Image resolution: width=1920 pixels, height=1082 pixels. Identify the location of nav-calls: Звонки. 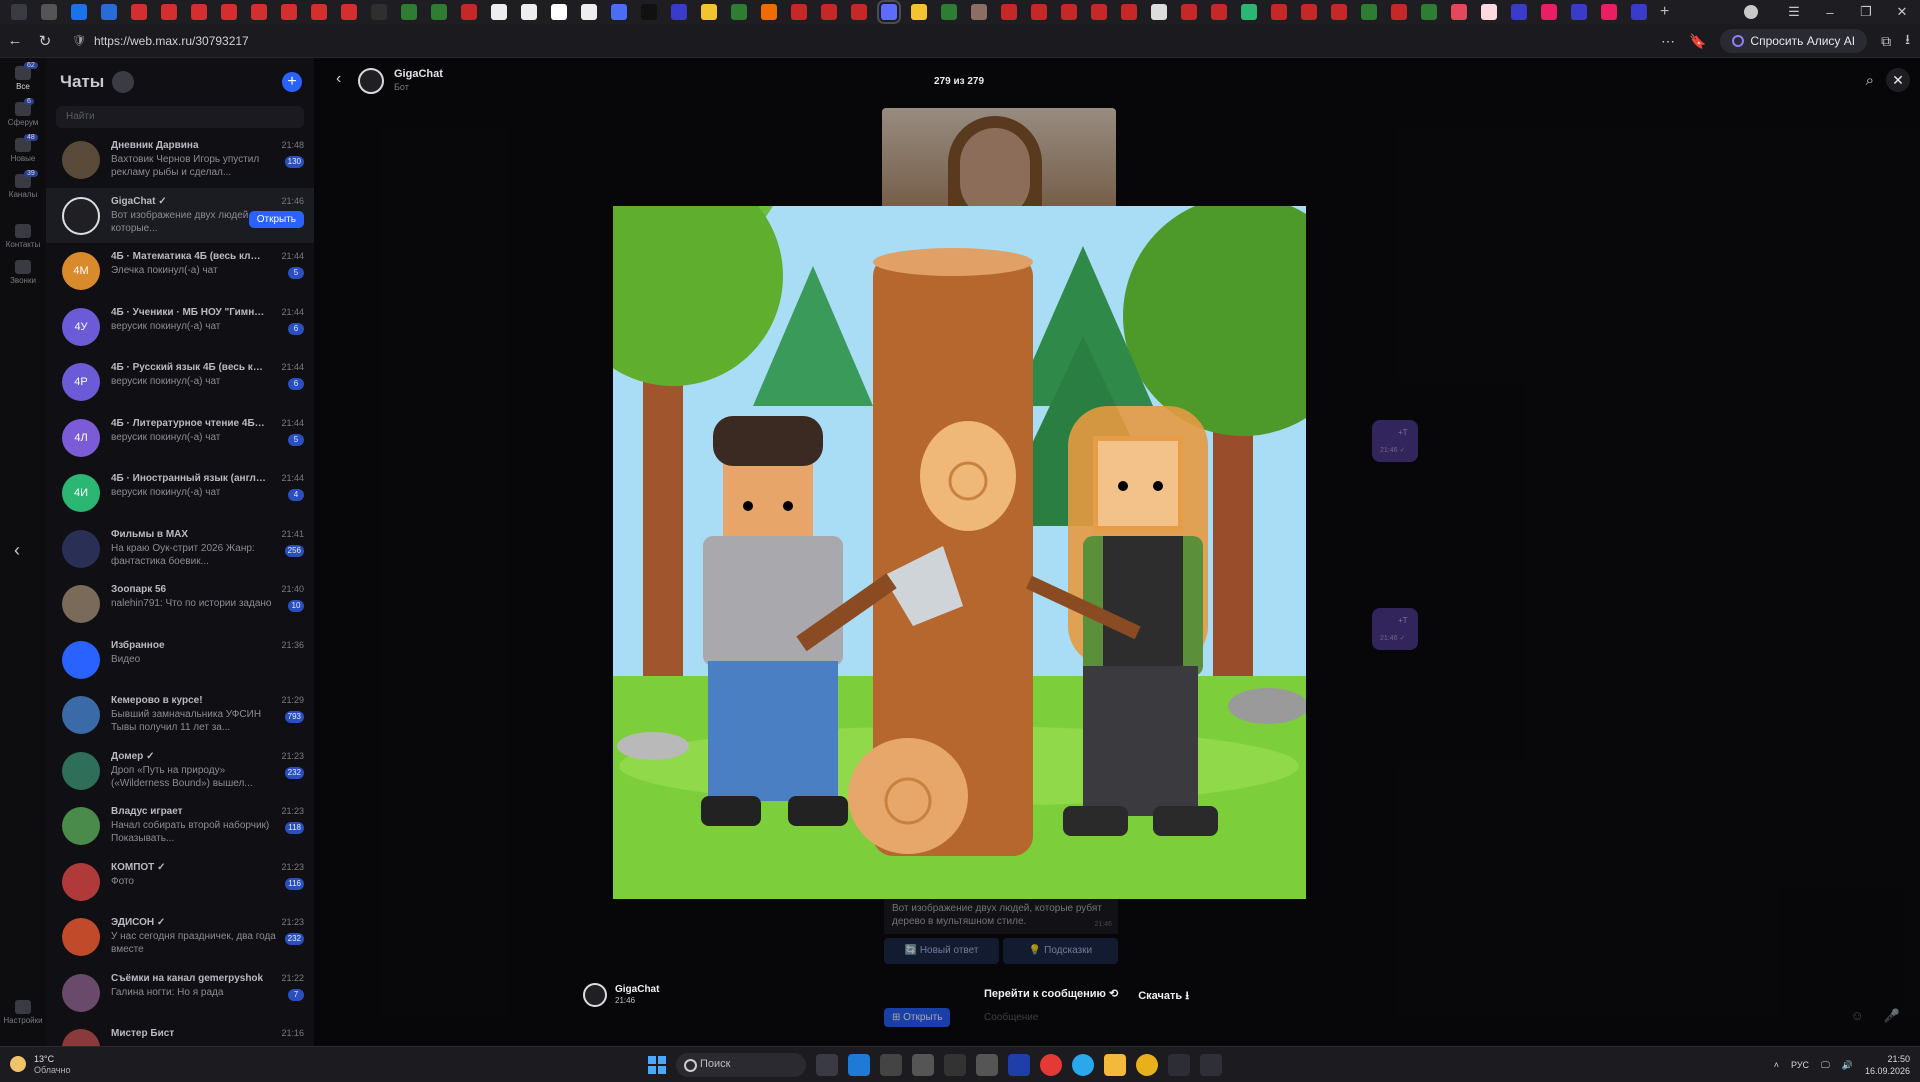
(23, 272).